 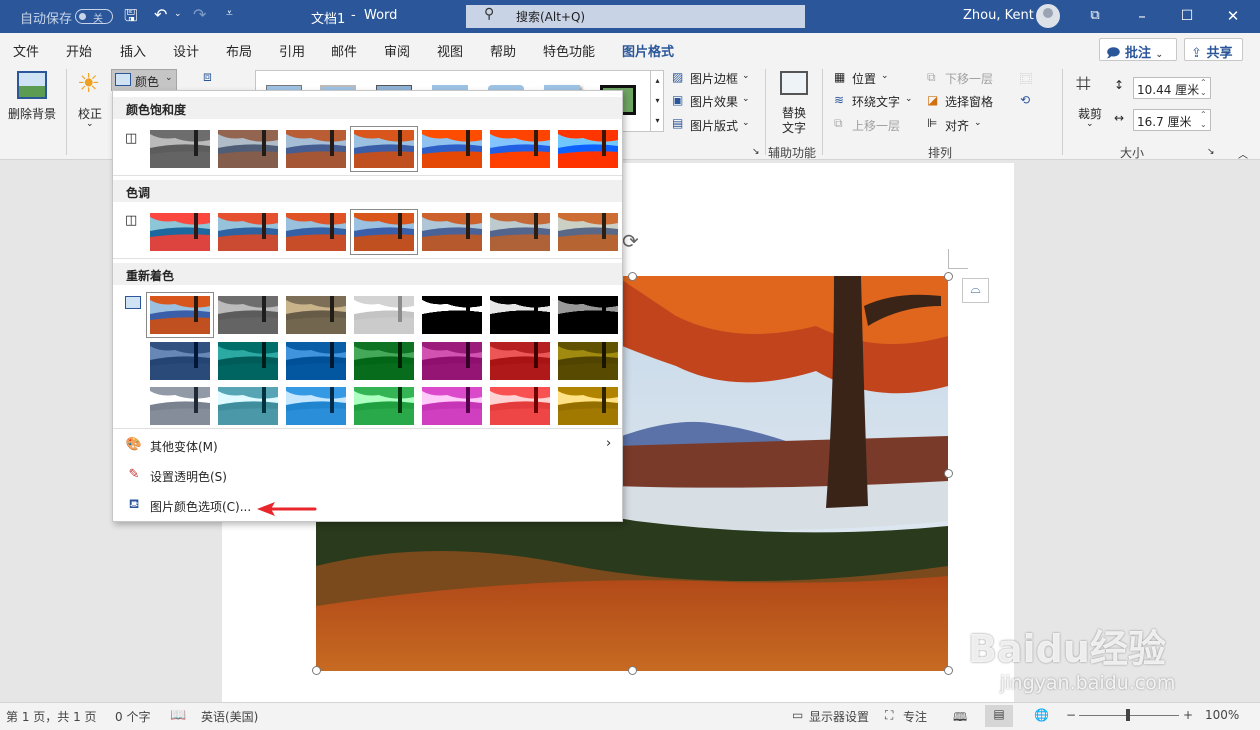 I want to click on width-input: 16.7 厘米, so click(x=1172, y=120).